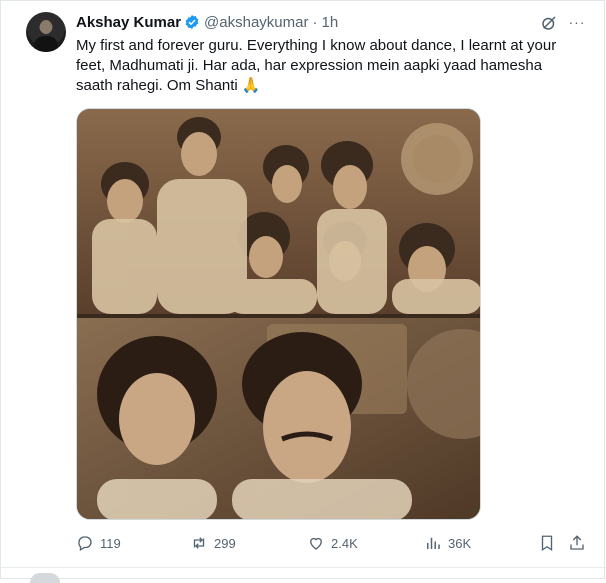 The image size is (606, 583). What do you see at coordinates (128, 22) in the screenshot?
I see `author-name: Akshay Kumar` at bounding box center [128, 22].